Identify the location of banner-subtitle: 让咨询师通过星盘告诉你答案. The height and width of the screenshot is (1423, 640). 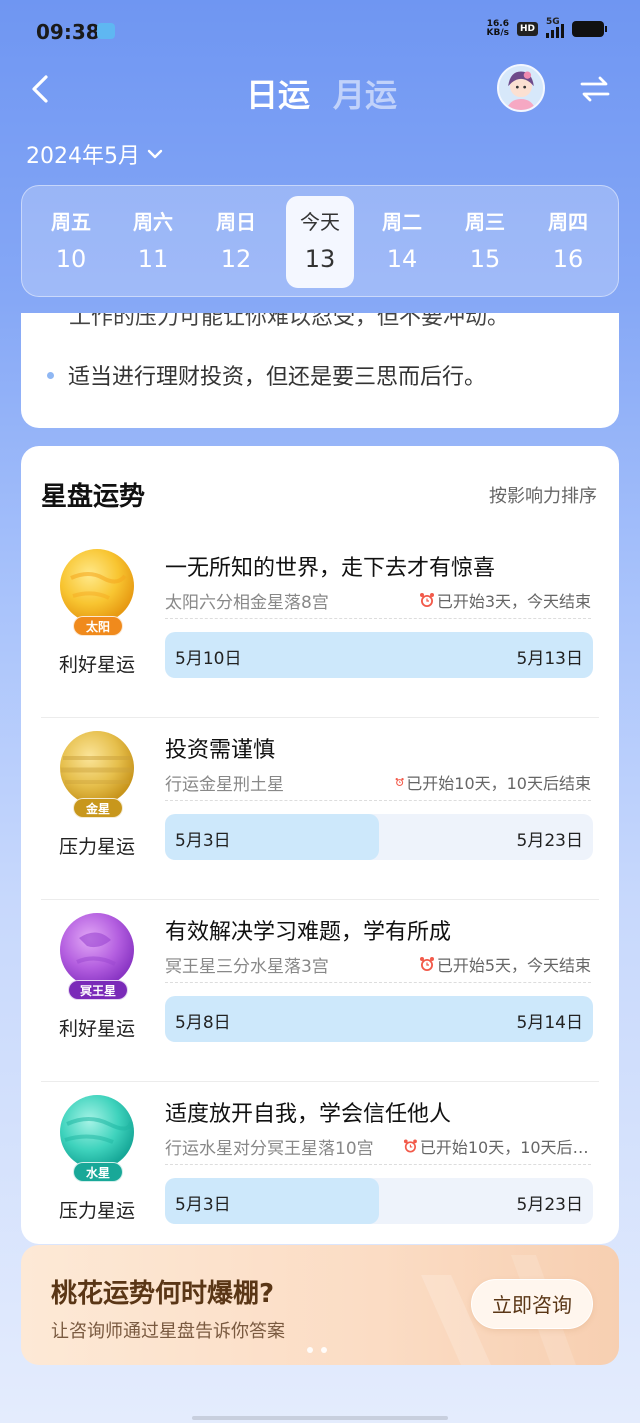
(168, 1331).